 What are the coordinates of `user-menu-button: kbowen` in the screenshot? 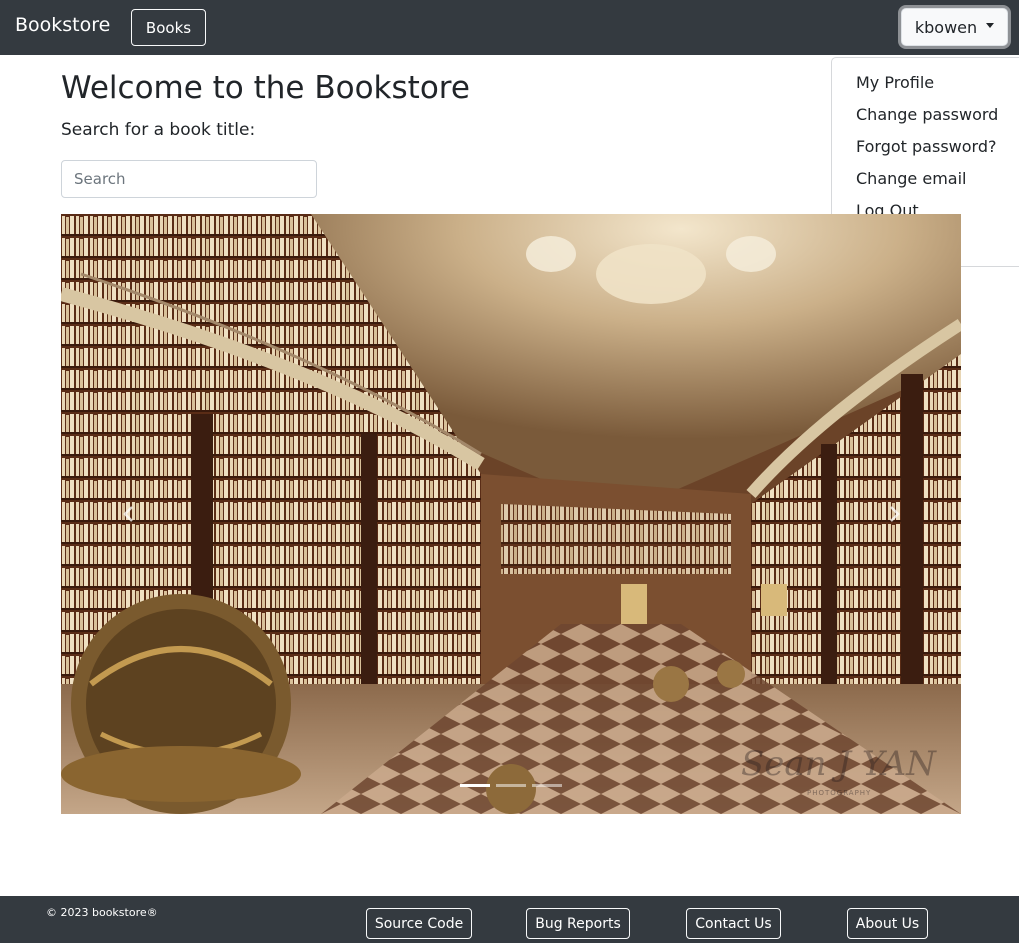 It's located at (954, 27).